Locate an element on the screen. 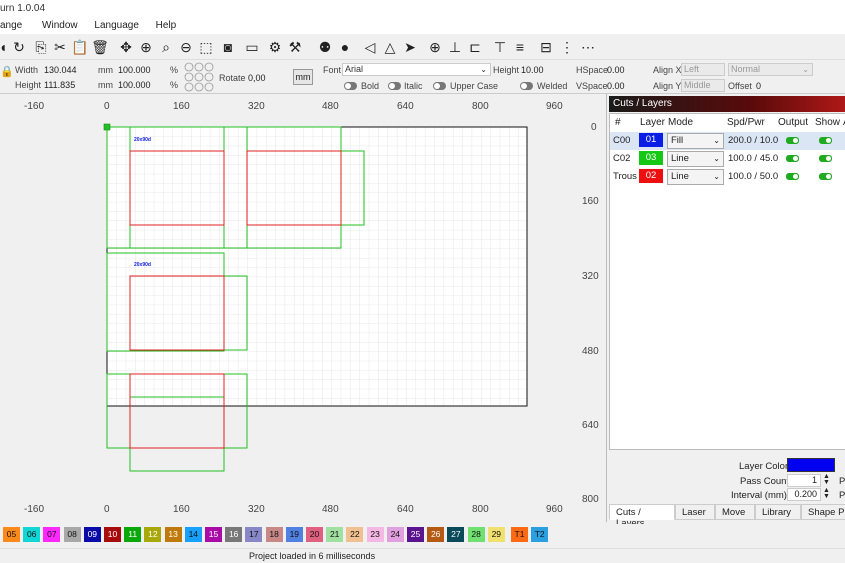 Image resolution: width=845 pixels, height=563 pixels. mirror-v-icon: △ is located at coordinates (390, 47).